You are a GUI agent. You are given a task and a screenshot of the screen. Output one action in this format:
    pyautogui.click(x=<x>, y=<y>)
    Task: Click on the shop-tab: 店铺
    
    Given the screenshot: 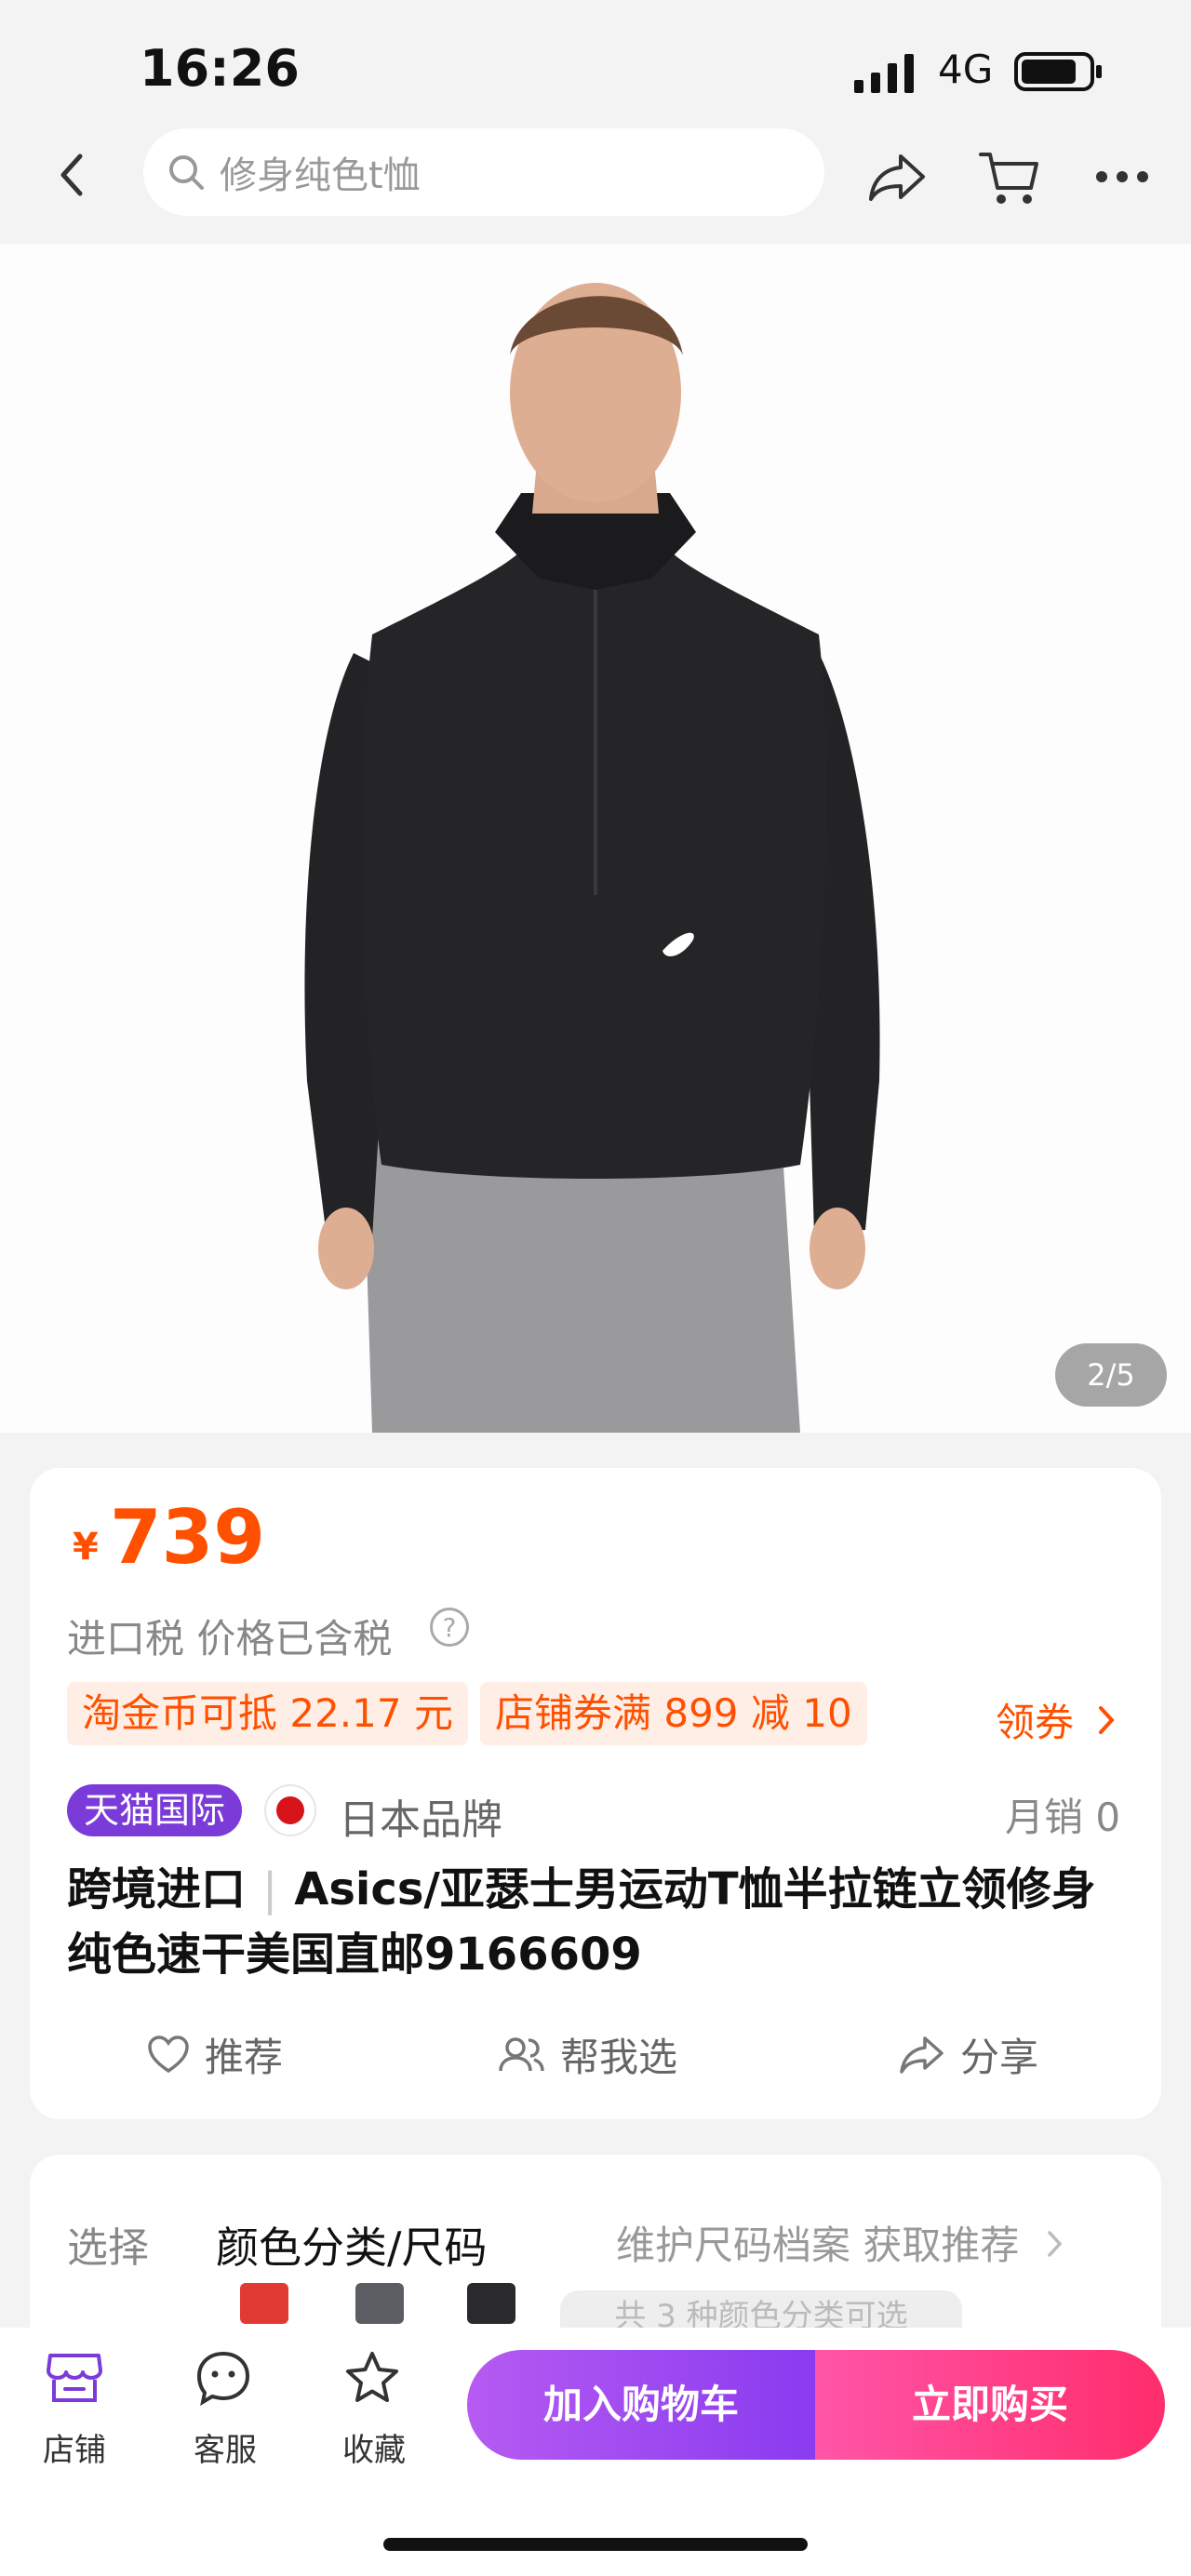 What is the action you would take?
    pyautogui.click(x=74, y=2410)
    